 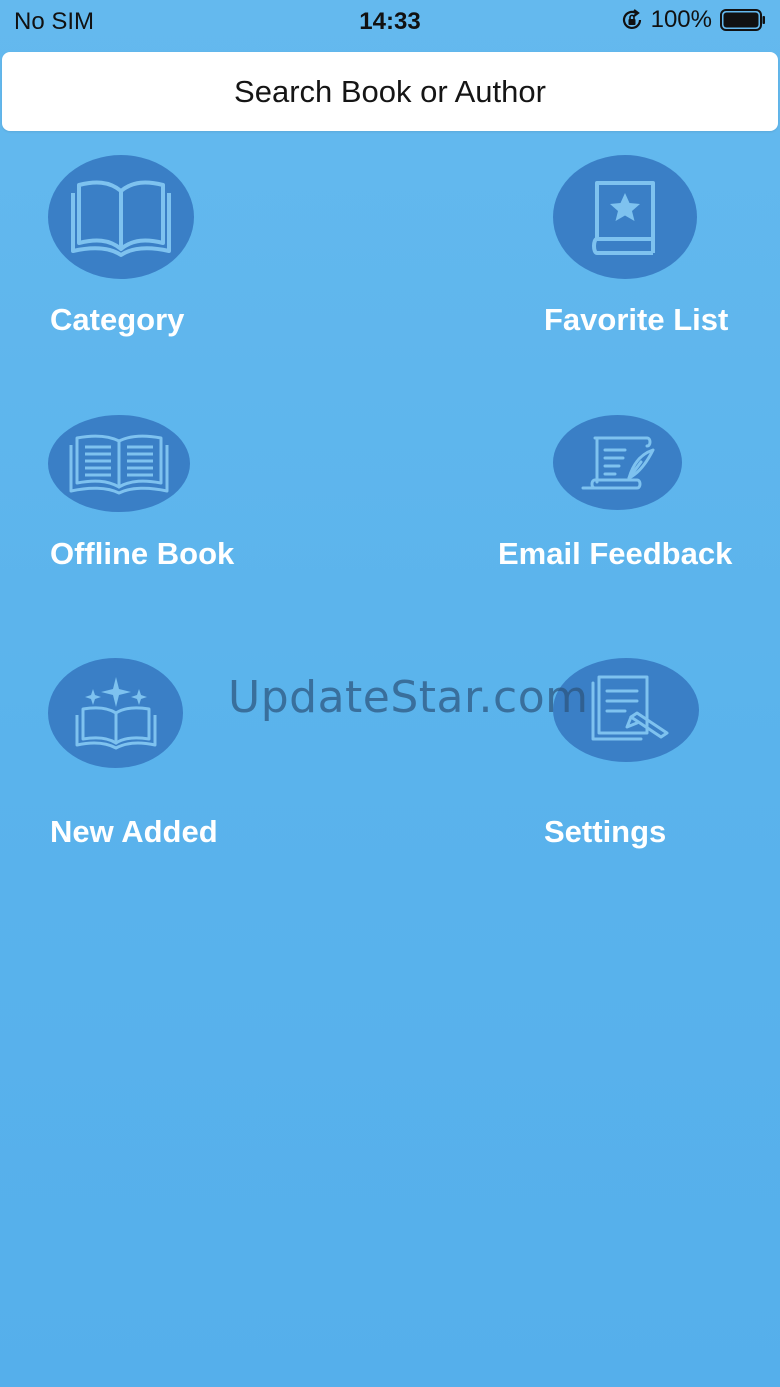 I want to click on category-icon-circle, so click(x=121, y=217).